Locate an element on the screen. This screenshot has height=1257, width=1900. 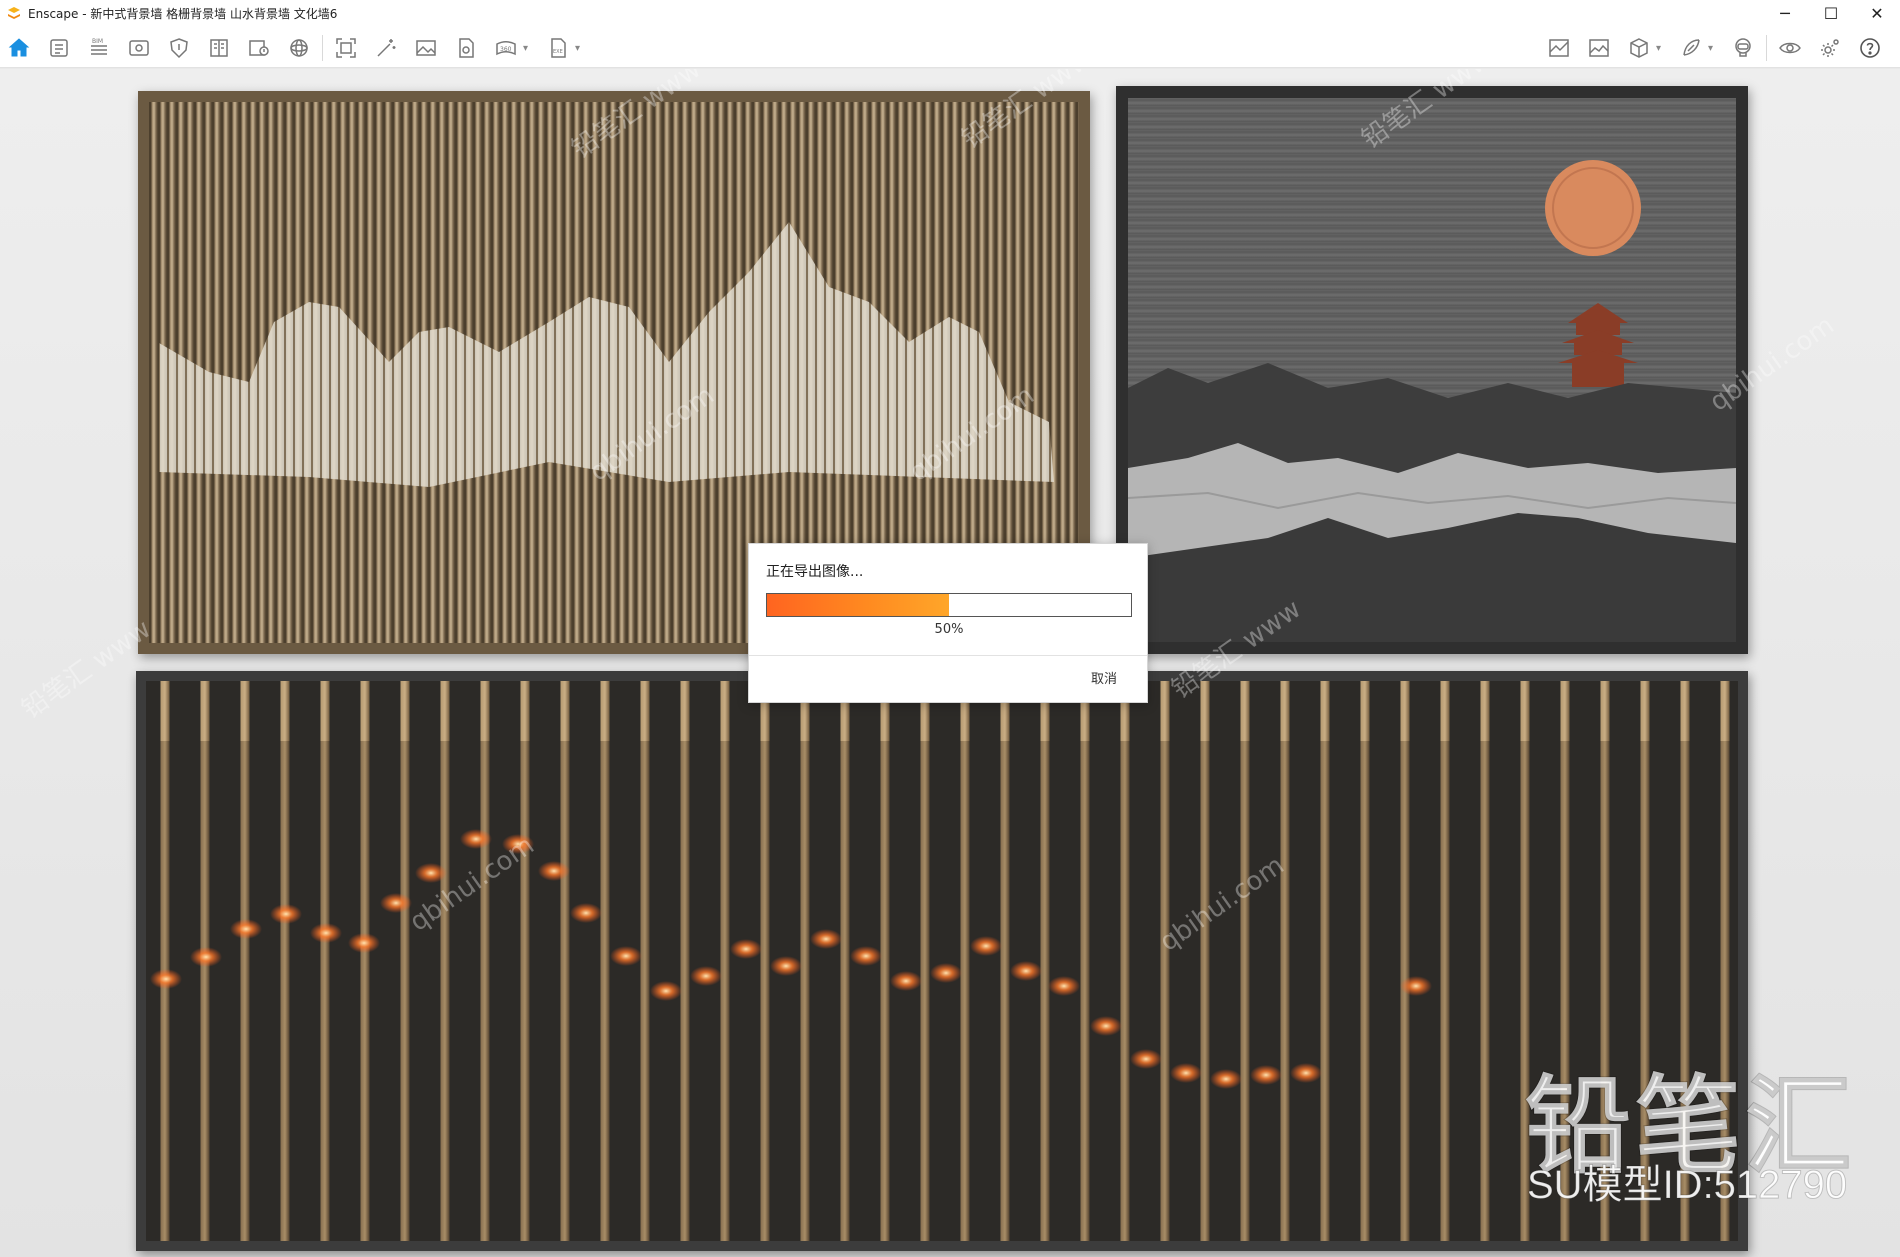
help-icon is located at coordinates (1870, 48).